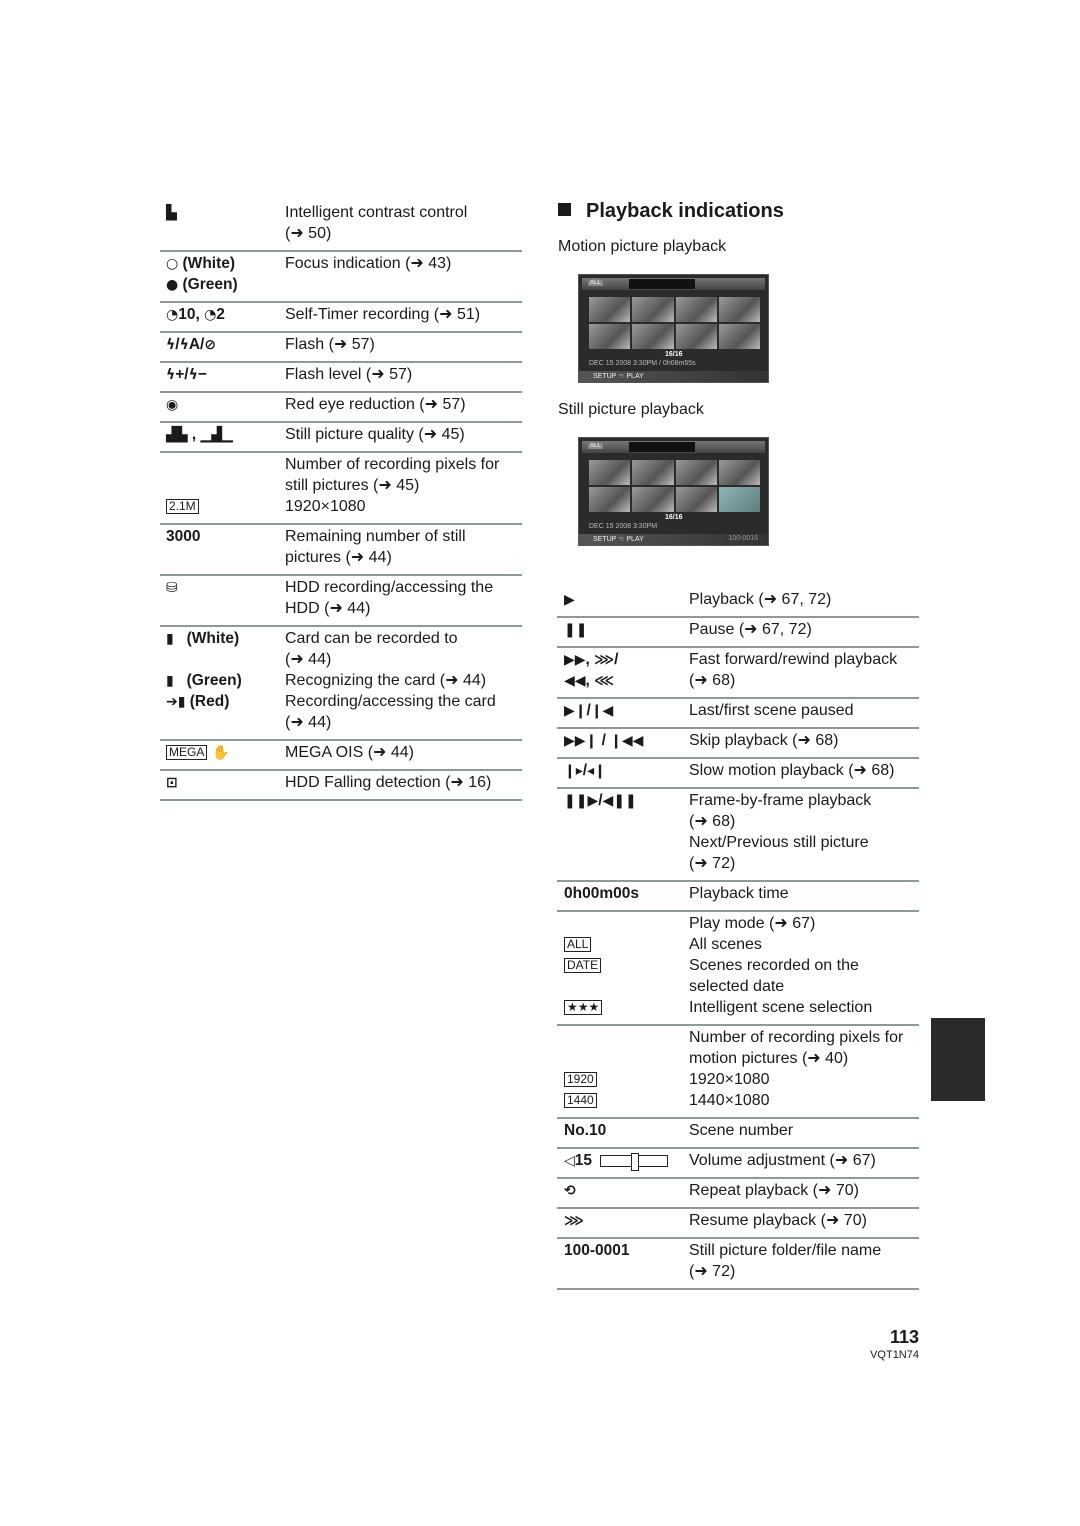 The height and width of the screenshot is (1526, 1080). I want to click on description-line: (➜ 72), so click(712, 863).